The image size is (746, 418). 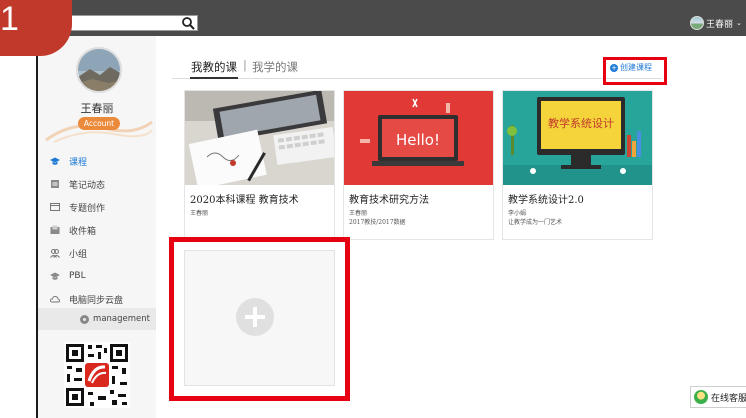 I want to click on course-meta: 王春丽 2017教技/2017数据, so click(x=377, y=218).